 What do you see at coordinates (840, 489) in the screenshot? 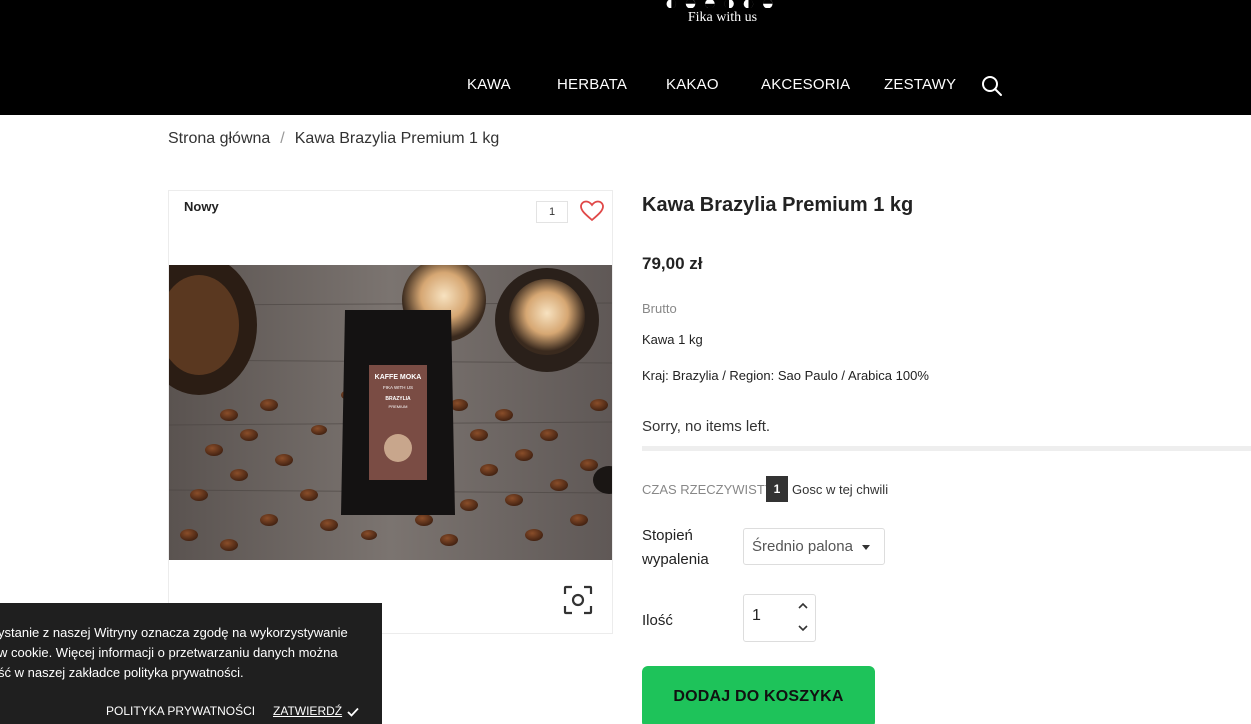
I see `realtime-text: Gosc w tej chwili` at bounding box center [840, 489].